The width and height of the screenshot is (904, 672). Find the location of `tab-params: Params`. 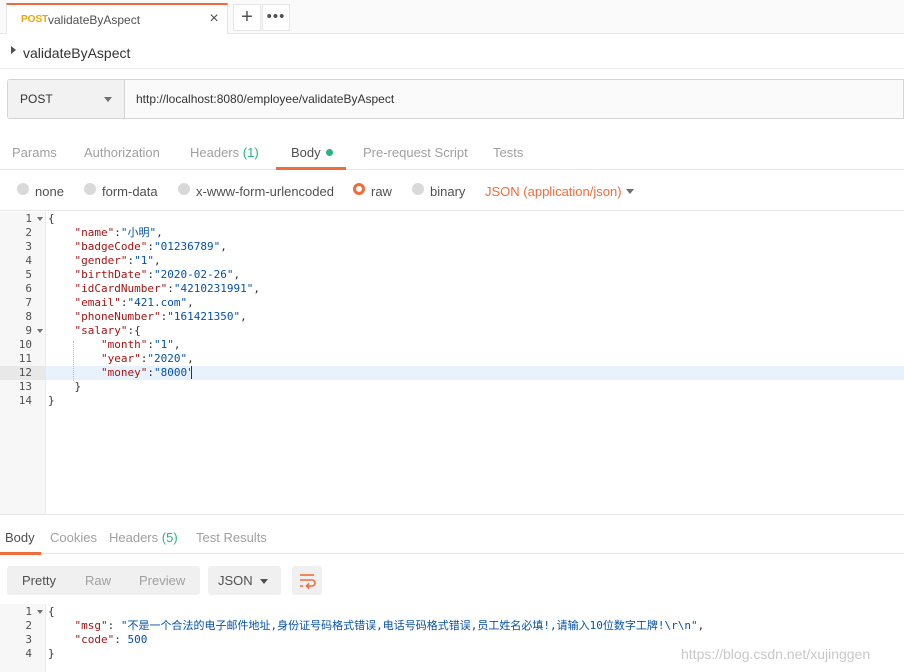

tab-params: Params is located at coordinates (34, 152).